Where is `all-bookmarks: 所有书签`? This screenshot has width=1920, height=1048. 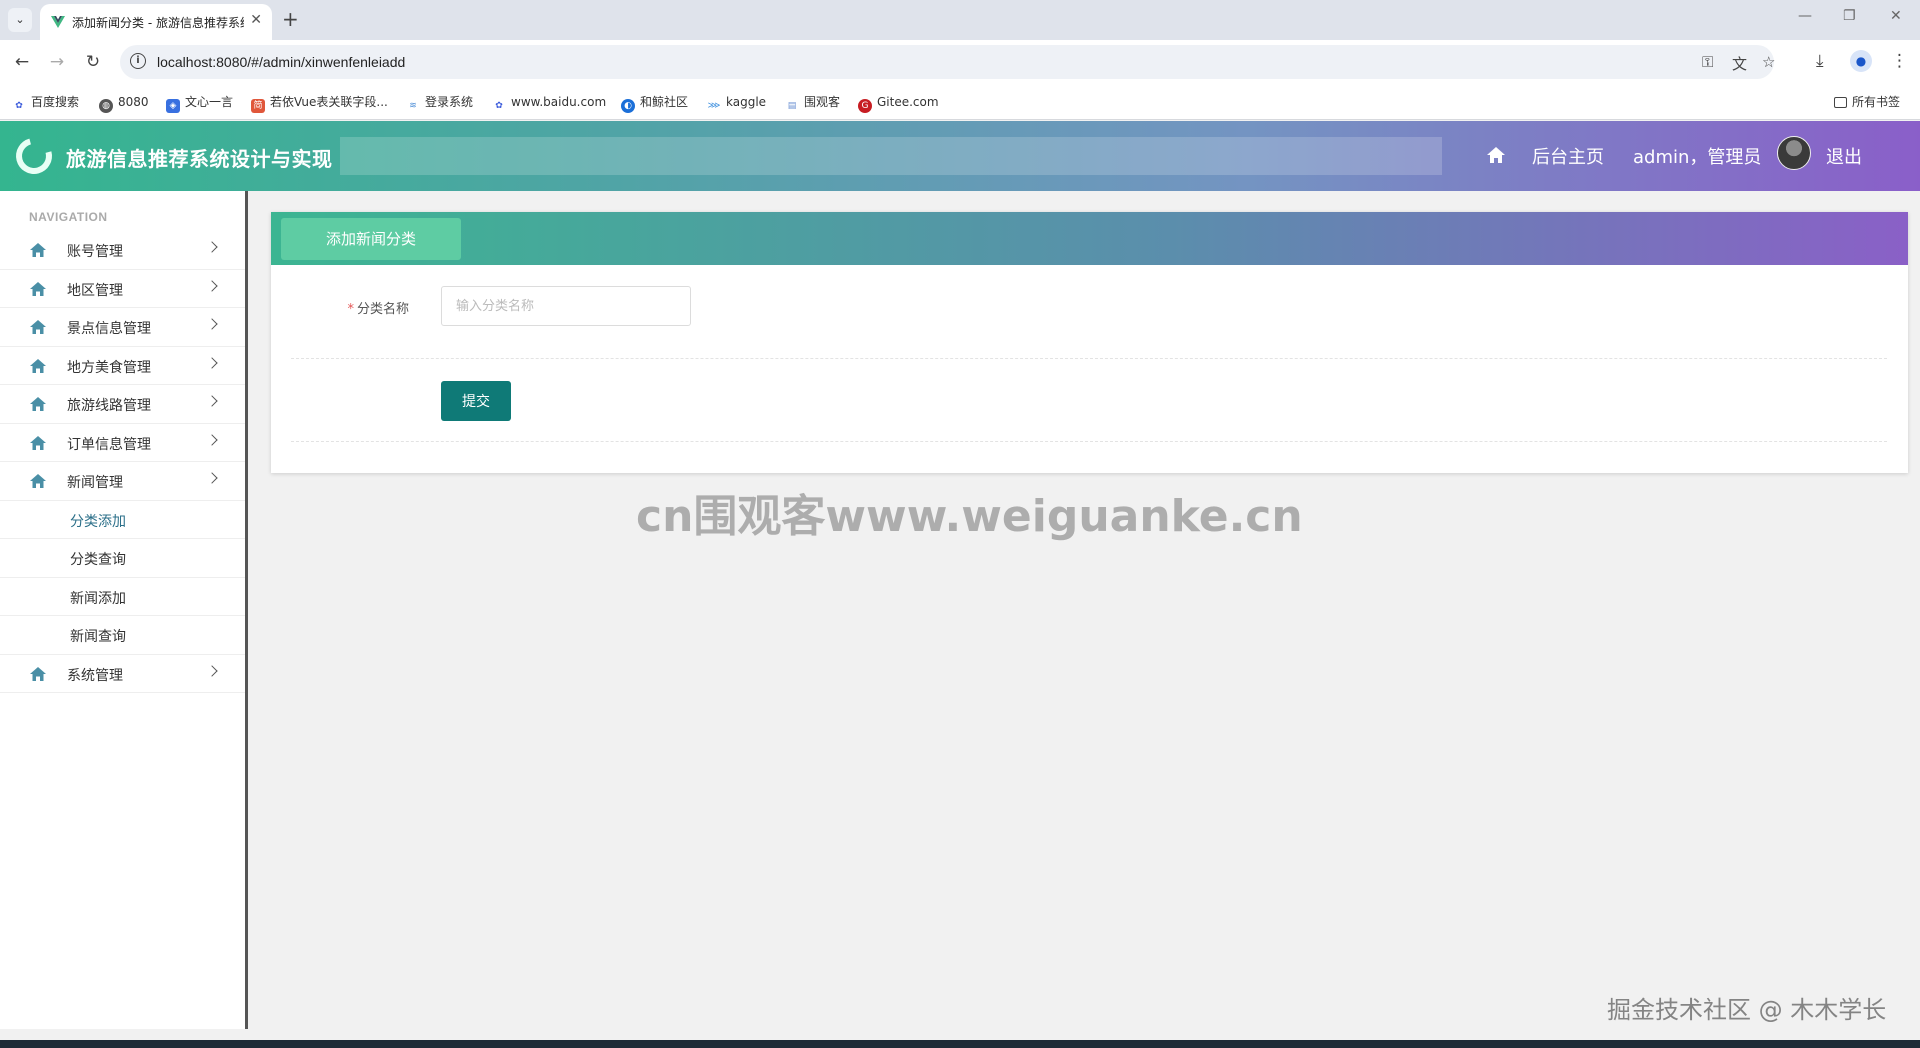
all-bookmarks: 所有书签 is located at coordinates (1867, 102).